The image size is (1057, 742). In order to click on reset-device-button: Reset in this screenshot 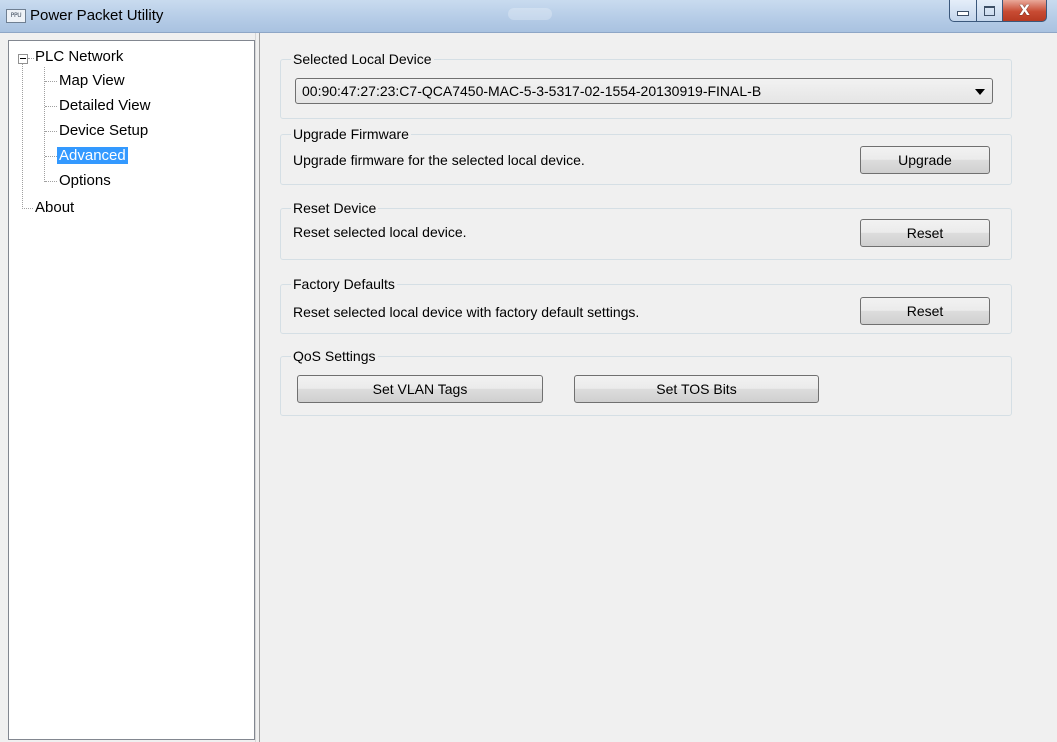, I will do `click(925, 233)`.